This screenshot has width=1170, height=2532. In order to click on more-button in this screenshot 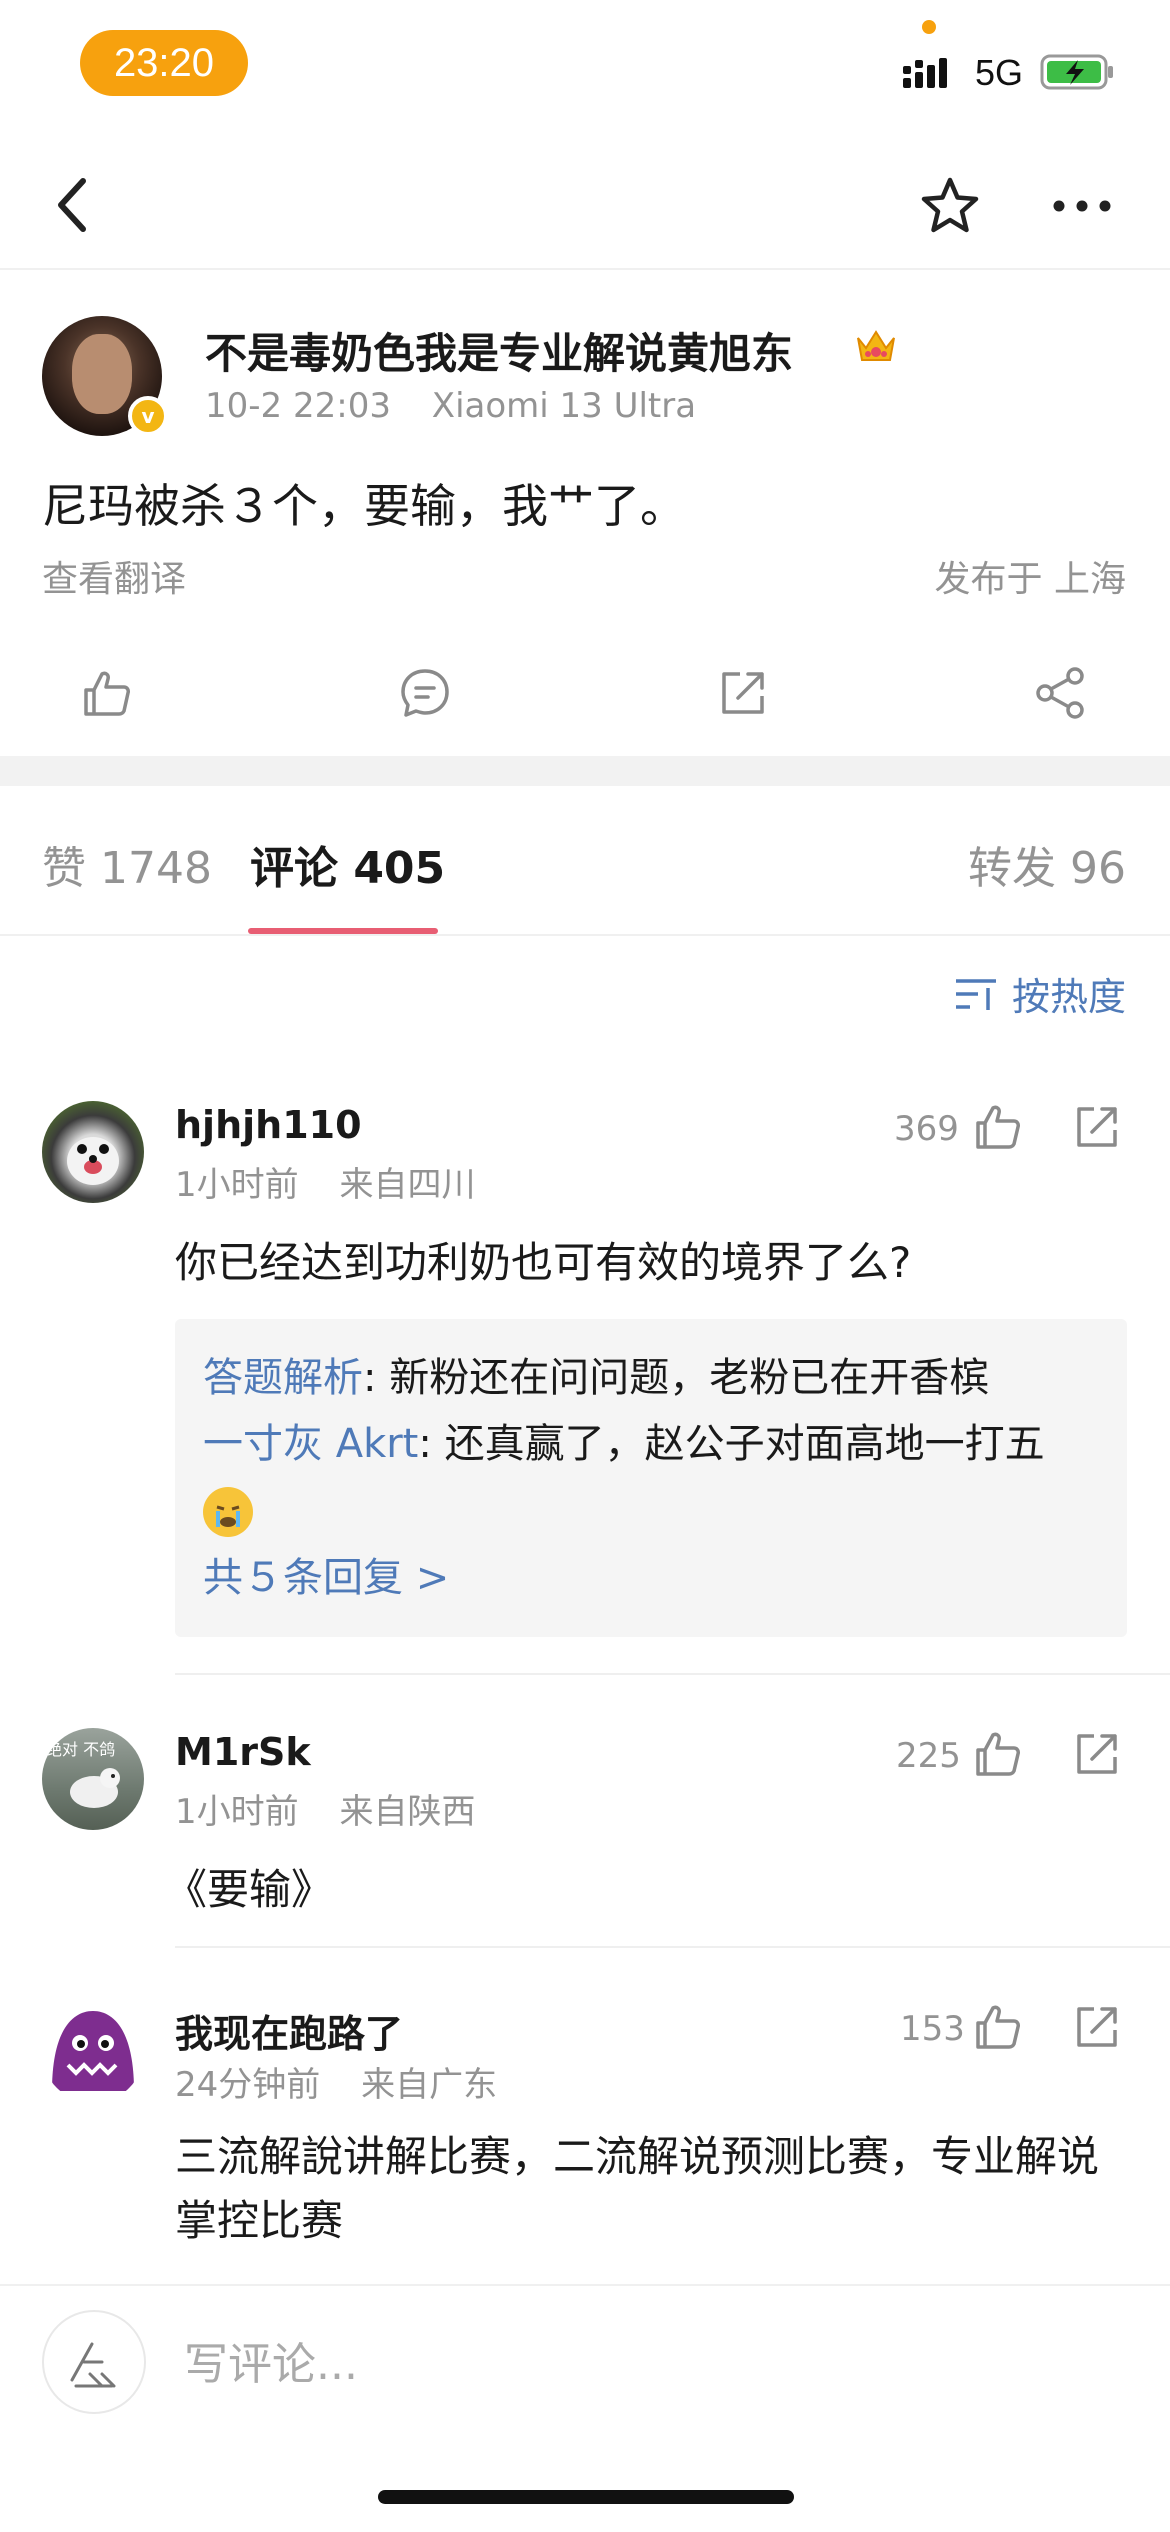, I will do `click(1082, 206)`.